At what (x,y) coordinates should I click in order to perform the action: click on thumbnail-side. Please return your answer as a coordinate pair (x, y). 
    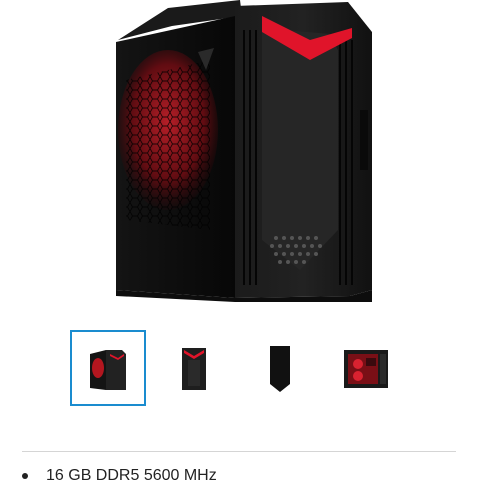
    Looking at the image, I should click on (280, 368).